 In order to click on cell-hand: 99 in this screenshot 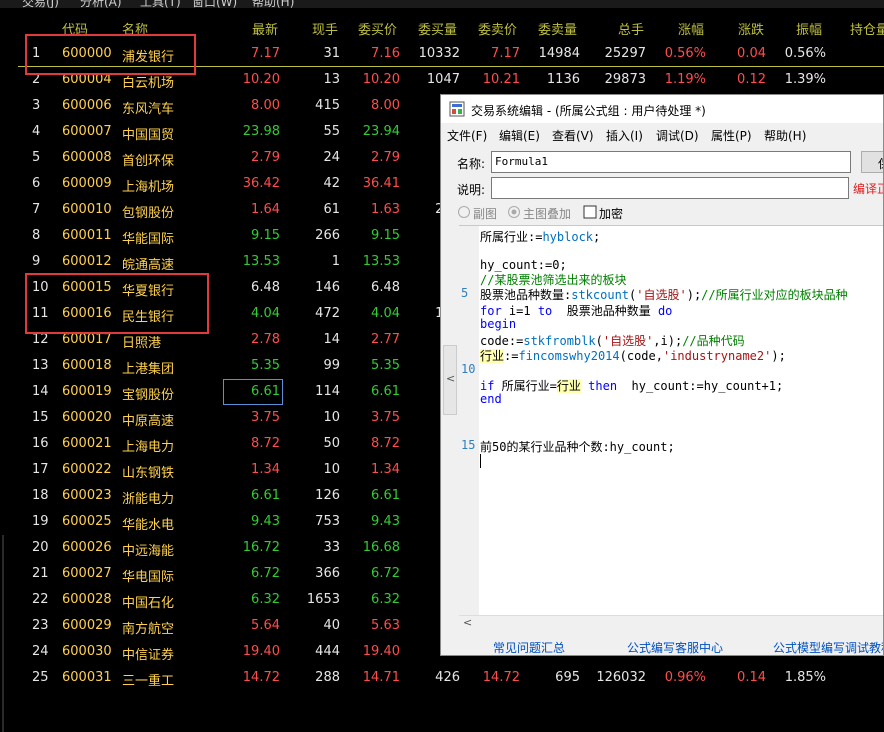, I will do `click(331, 365)`.